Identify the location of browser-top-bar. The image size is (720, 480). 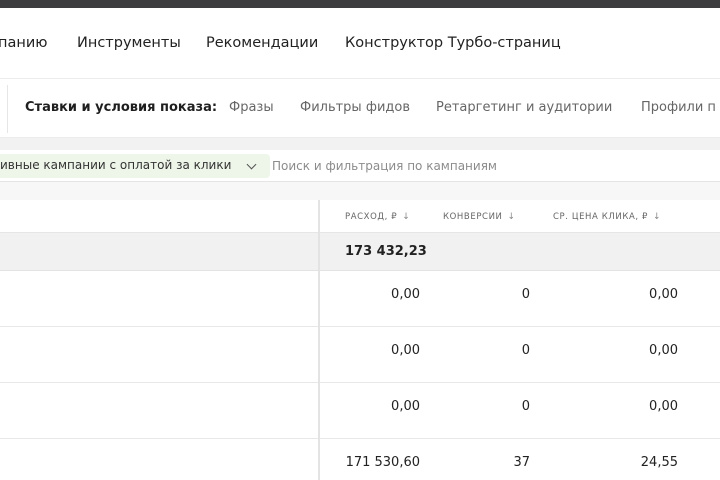
(360, 4).